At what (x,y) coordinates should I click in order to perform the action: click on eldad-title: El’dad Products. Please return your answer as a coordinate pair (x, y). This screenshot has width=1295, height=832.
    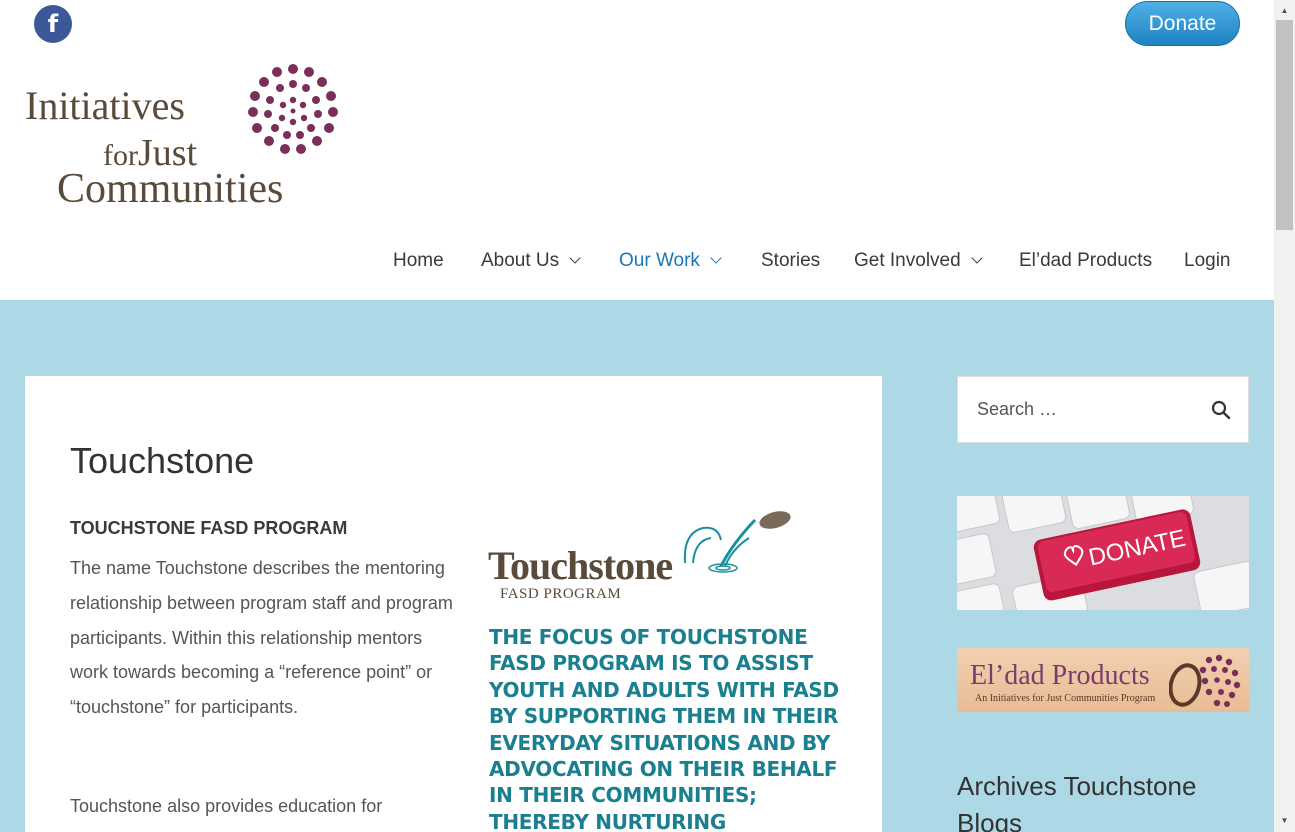
    Looking at the image, I should click on (1060, 675).